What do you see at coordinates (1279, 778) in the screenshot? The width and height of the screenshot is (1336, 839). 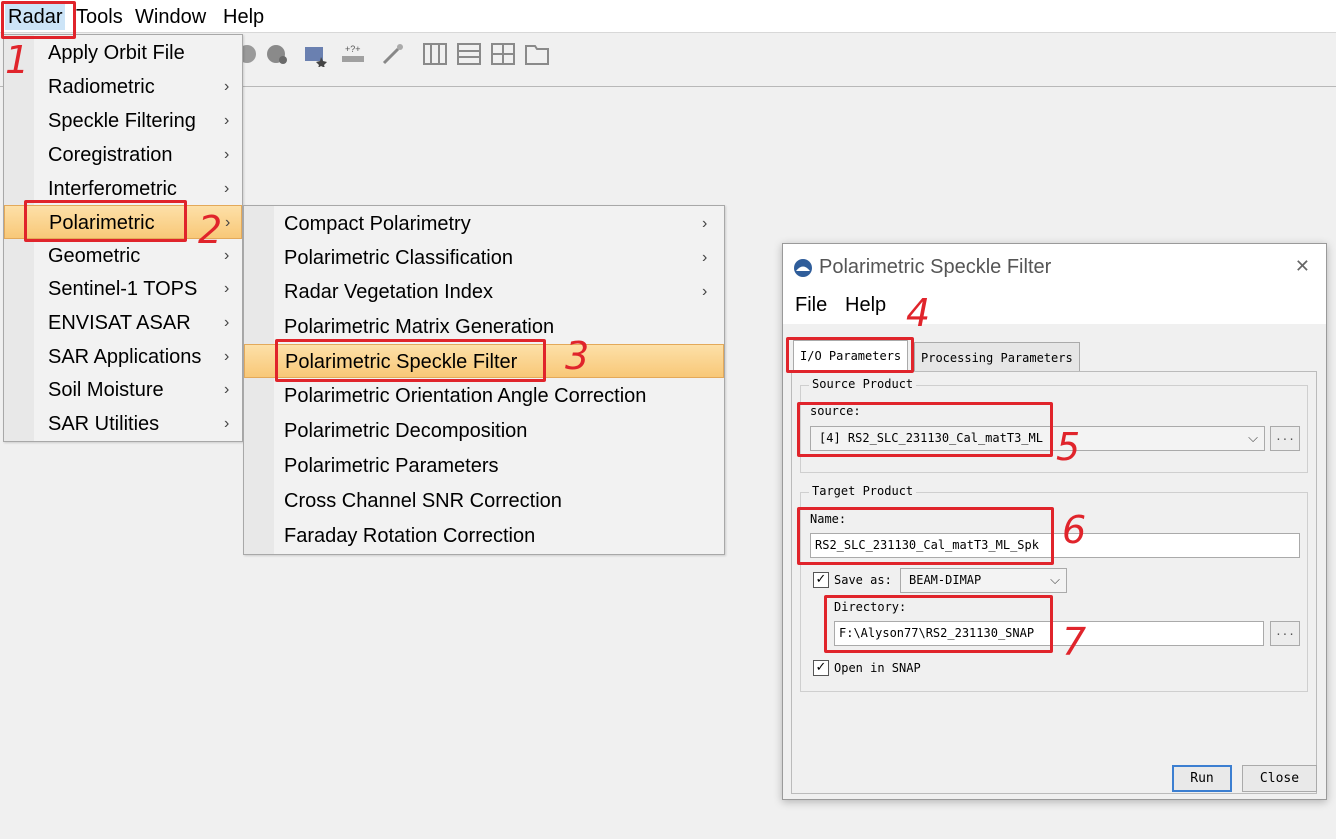 I see `close-button: Close` at bounding box center [1279, 778].